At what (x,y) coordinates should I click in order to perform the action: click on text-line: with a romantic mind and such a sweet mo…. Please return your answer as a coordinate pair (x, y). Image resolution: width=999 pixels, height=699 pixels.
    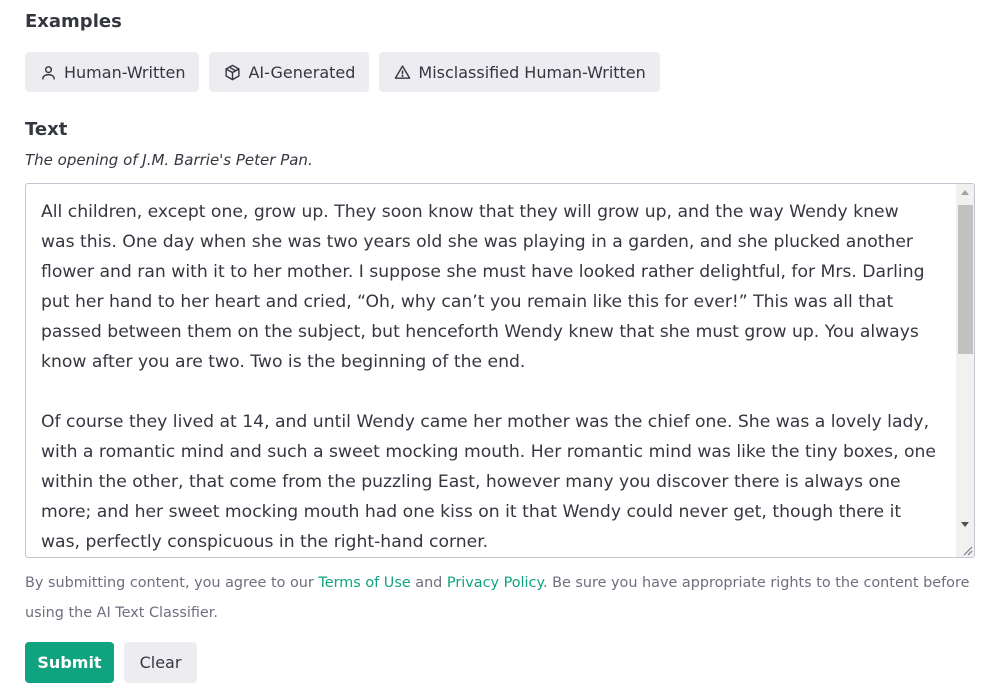
    Looking at the image, I should click on (488, 452).